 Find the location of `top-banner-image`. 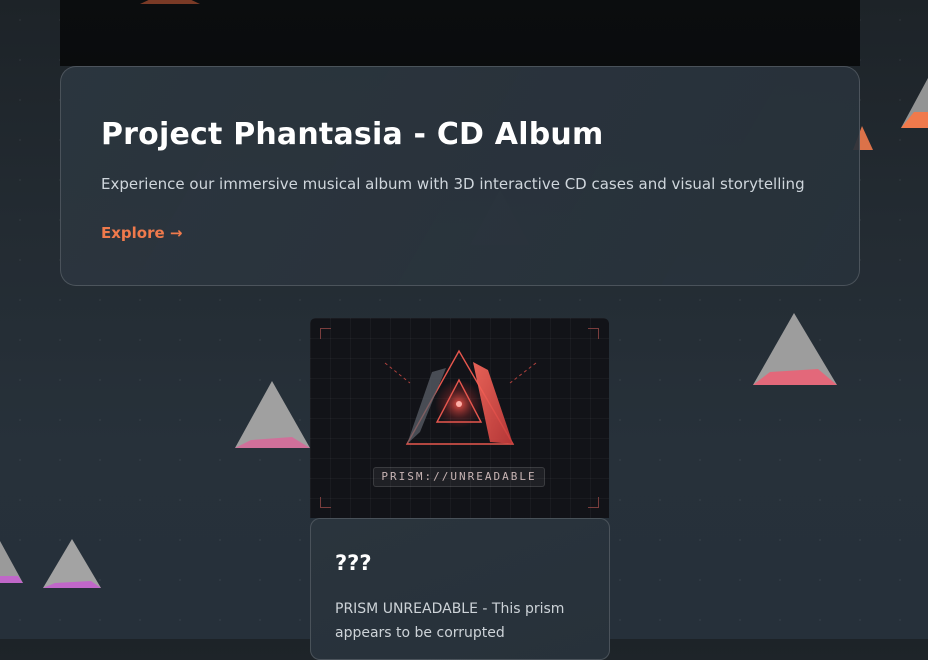

top-banner-image is located at coordinates (460, 33).